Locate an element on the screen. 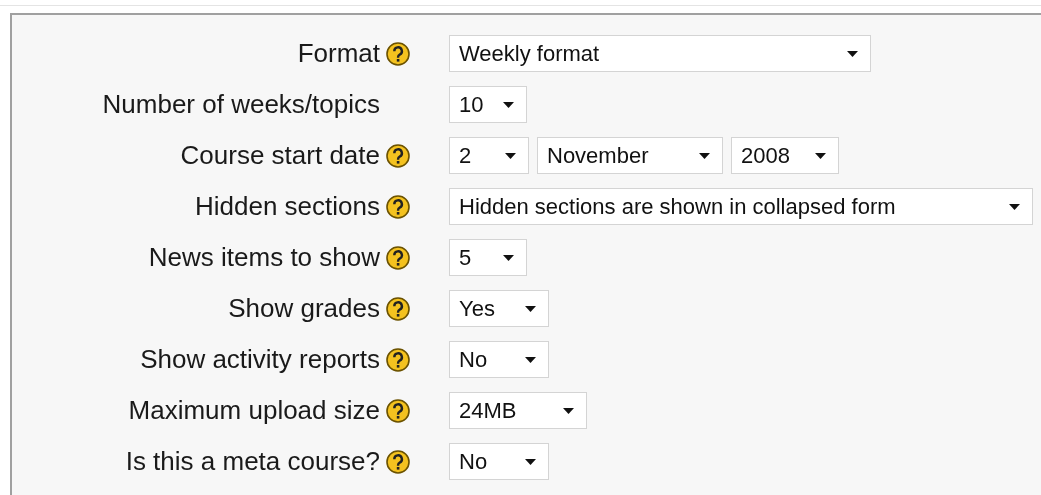 The width and height of the screenshot is (1041, 495). field-label: Show activity reports is located at coordinates (260, 359).